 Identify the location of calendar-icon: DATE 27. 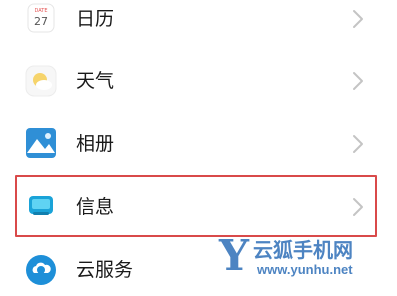
(41, 18).